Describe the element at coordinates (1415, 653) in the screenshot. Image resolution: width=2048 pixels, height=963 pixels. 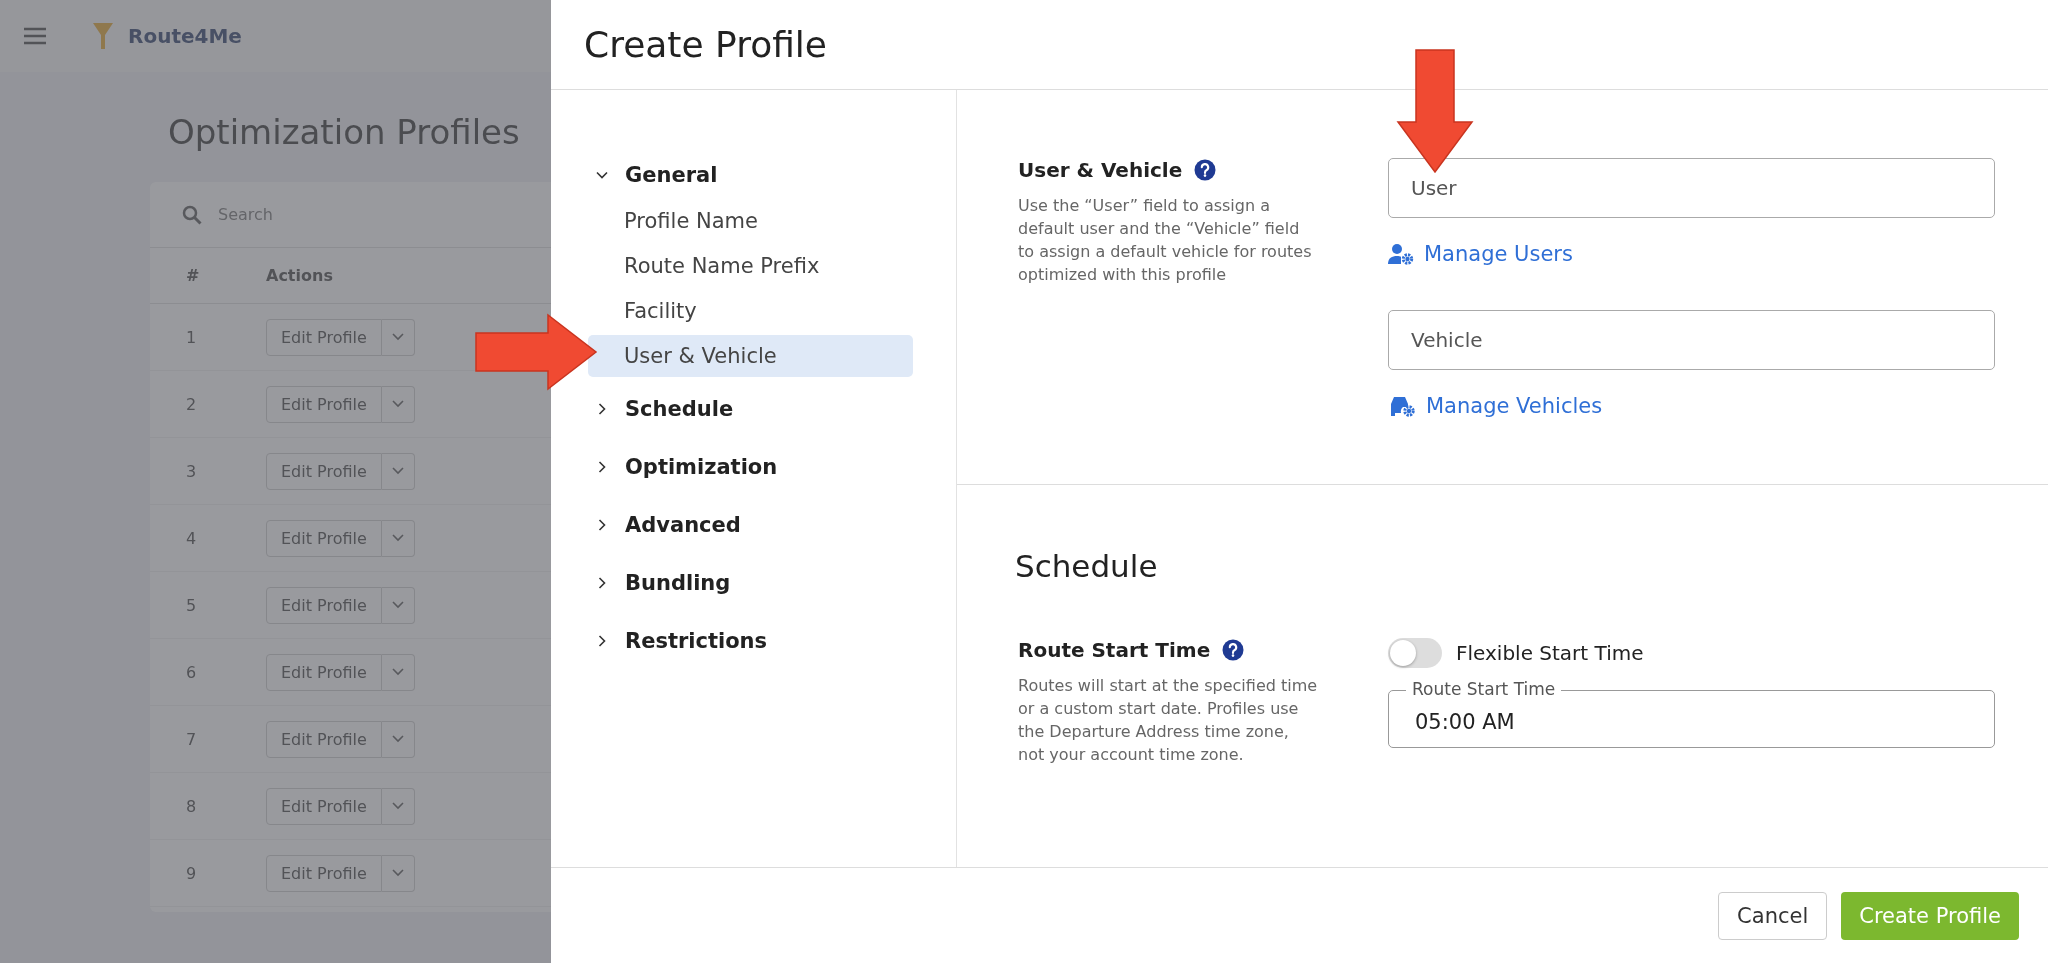
I see `toggle-switch` at that location.